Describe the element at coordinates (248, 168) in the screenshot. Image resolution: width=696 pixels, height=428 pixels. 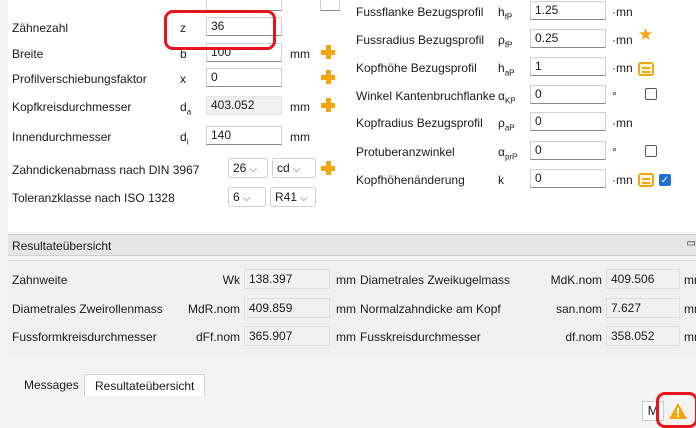
I see `dickenabmass-select-1: 26 ⌵` at that location.